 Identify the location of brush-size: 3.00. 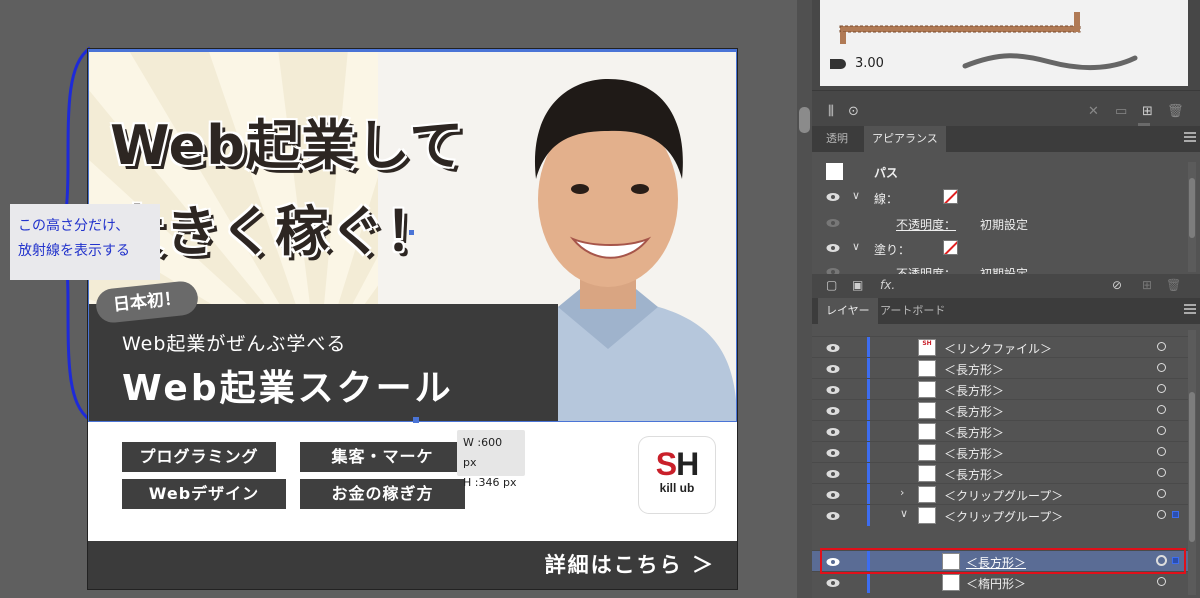
(869, 63).